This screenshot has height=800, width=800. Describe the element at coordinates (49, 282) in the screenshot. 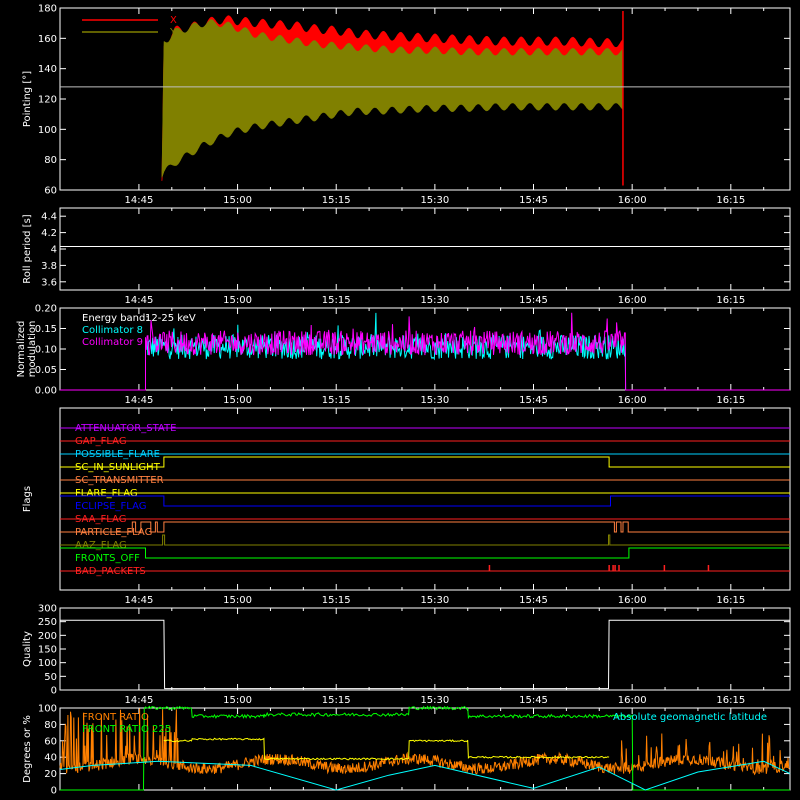

I see `y-tick-label: 3.6` at that location.